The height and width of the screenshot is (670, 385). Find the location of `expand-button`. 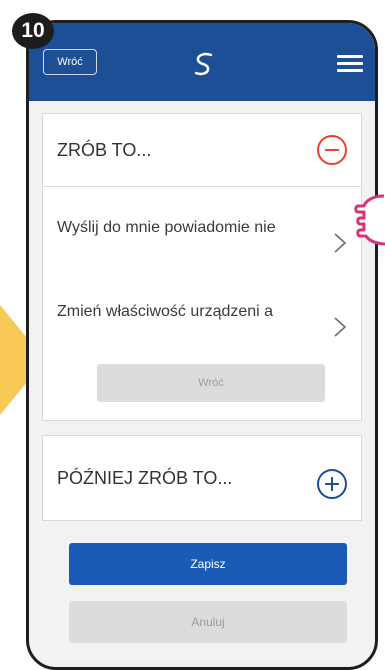

expand-button is located at coordinates (332, 484).